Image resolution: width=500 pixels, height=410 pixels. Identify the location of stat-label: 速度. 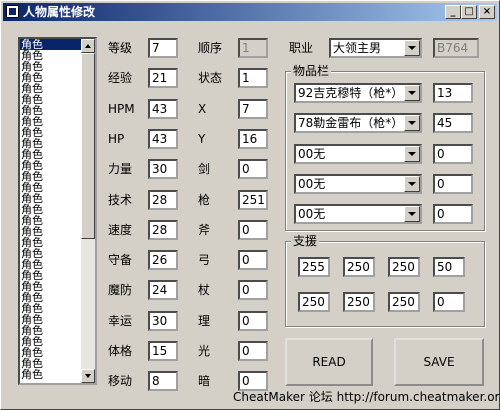
(120, 230).